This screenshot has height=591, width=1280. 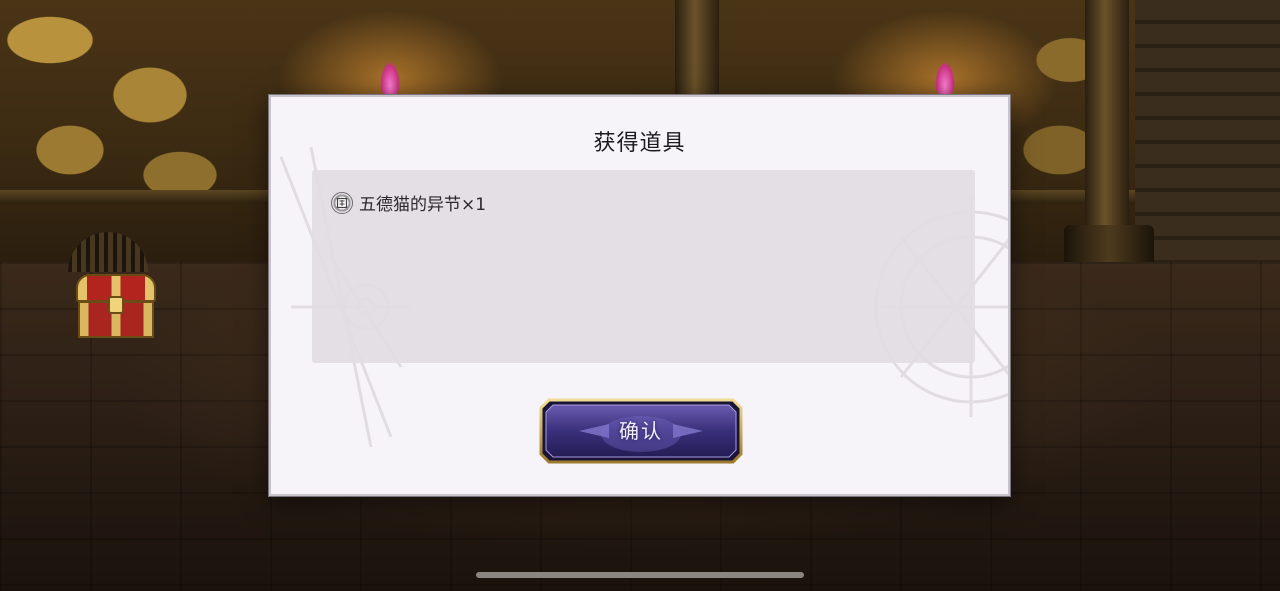 What do you see at coordinates (697, 50) in the screenshot?
I see `stone-pillar` at bounding box center [697, 50].